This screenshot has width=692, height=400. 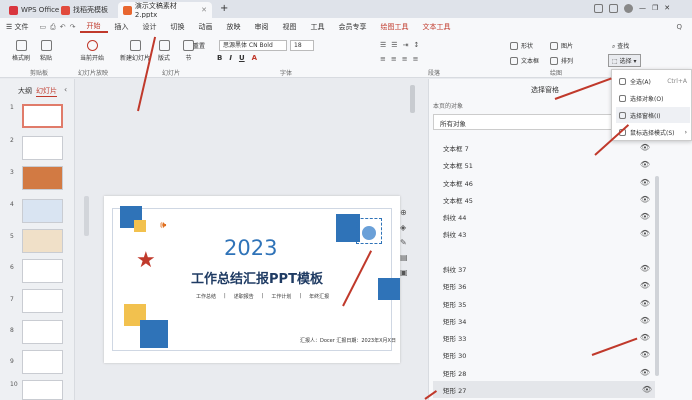 I want to click on new-slide-button: 新建幻灯片, so click(x=135, y=51).